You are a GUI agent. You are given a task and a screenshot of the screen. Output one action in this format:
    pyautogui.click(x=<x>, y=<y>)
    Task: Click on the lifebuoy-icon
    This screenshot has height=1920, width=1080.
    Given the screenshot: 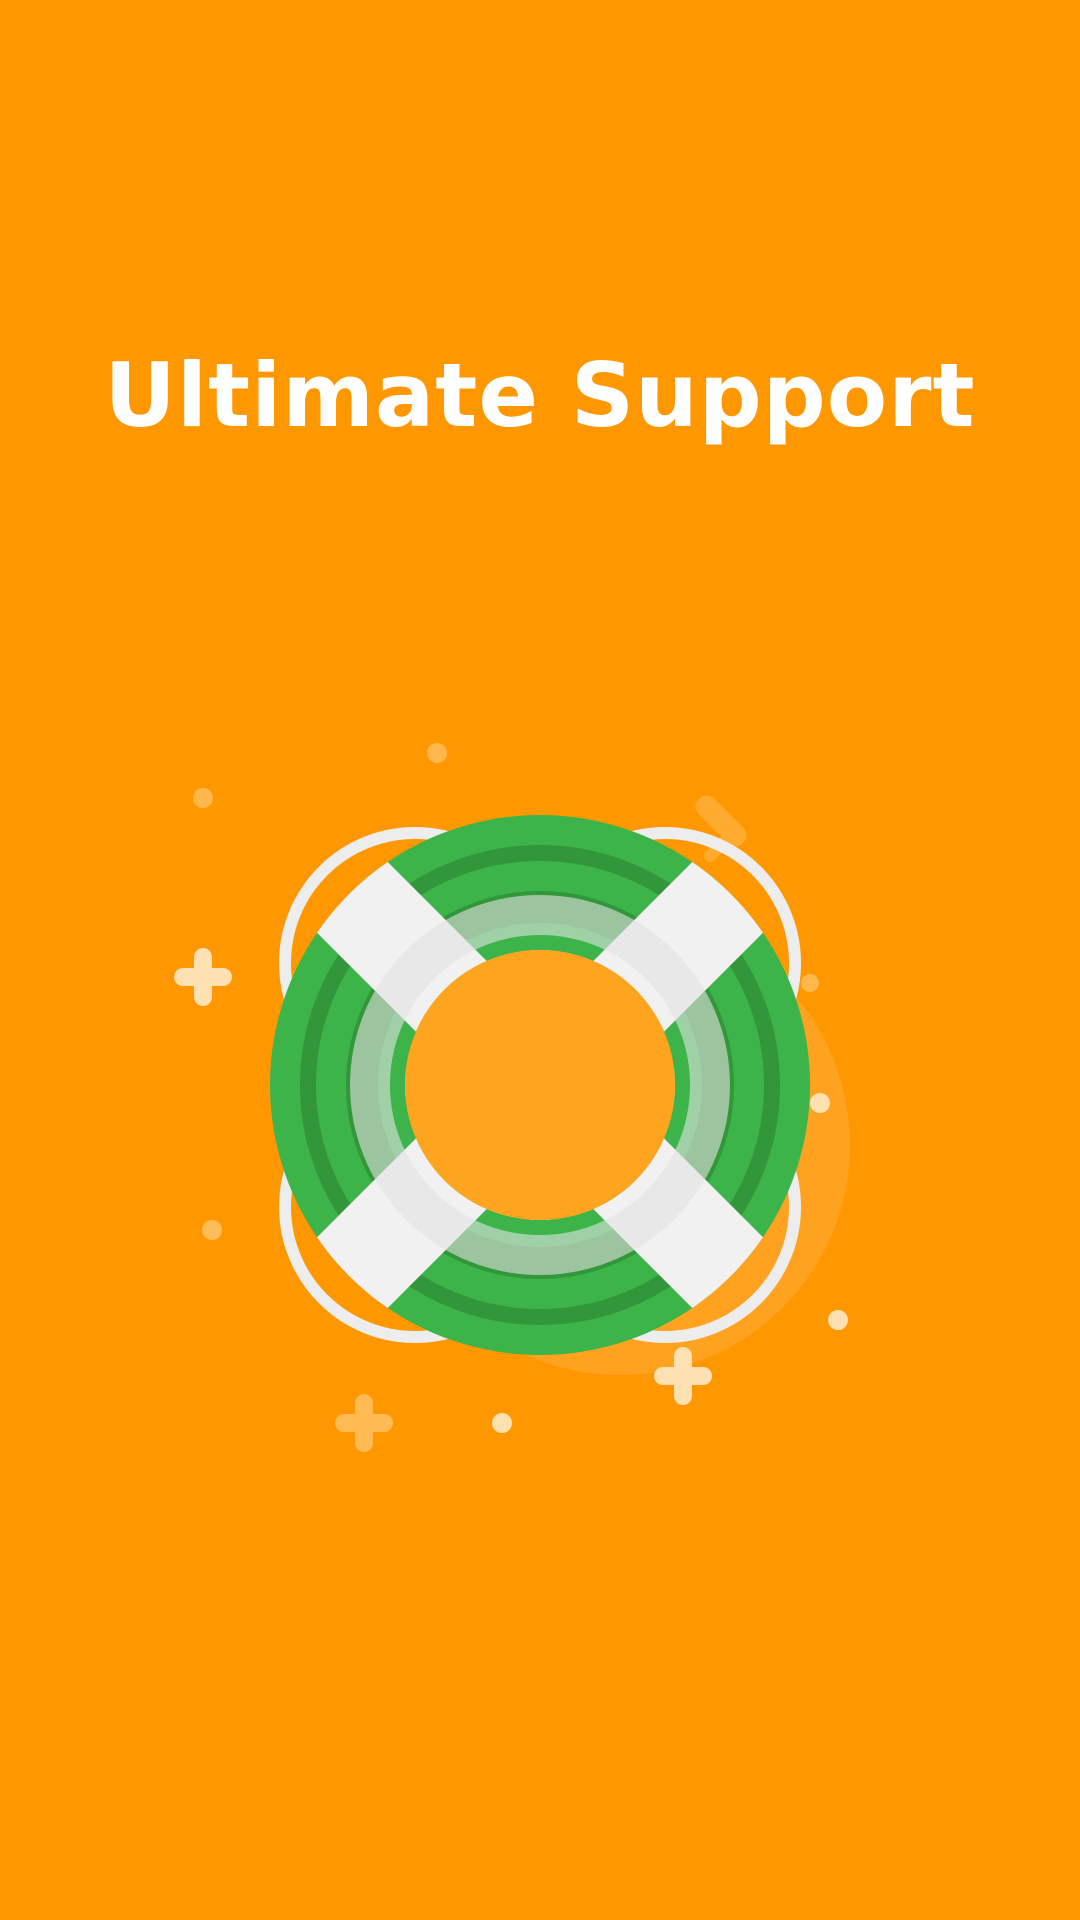 What is the action you would take?
    pyautogui.click(x=540, y=1085)
    